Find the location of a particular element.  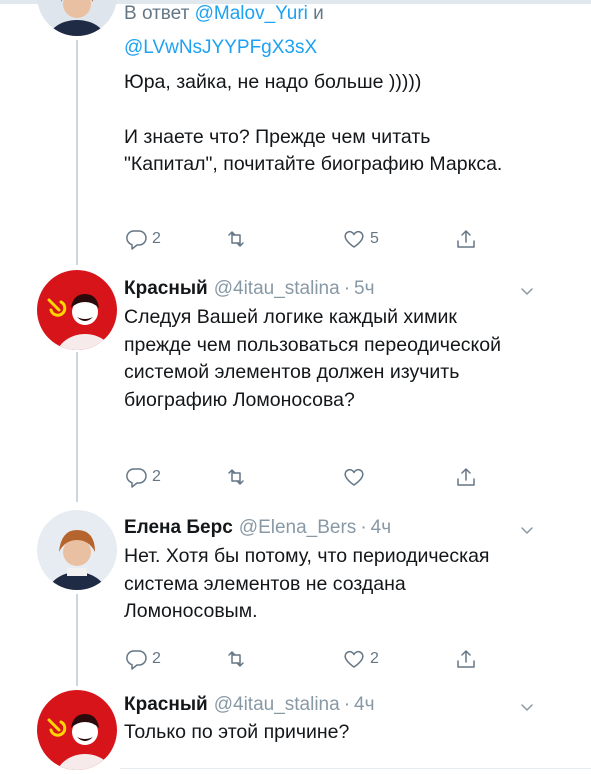

like-button: 2 is located at coordinates (360, 659).